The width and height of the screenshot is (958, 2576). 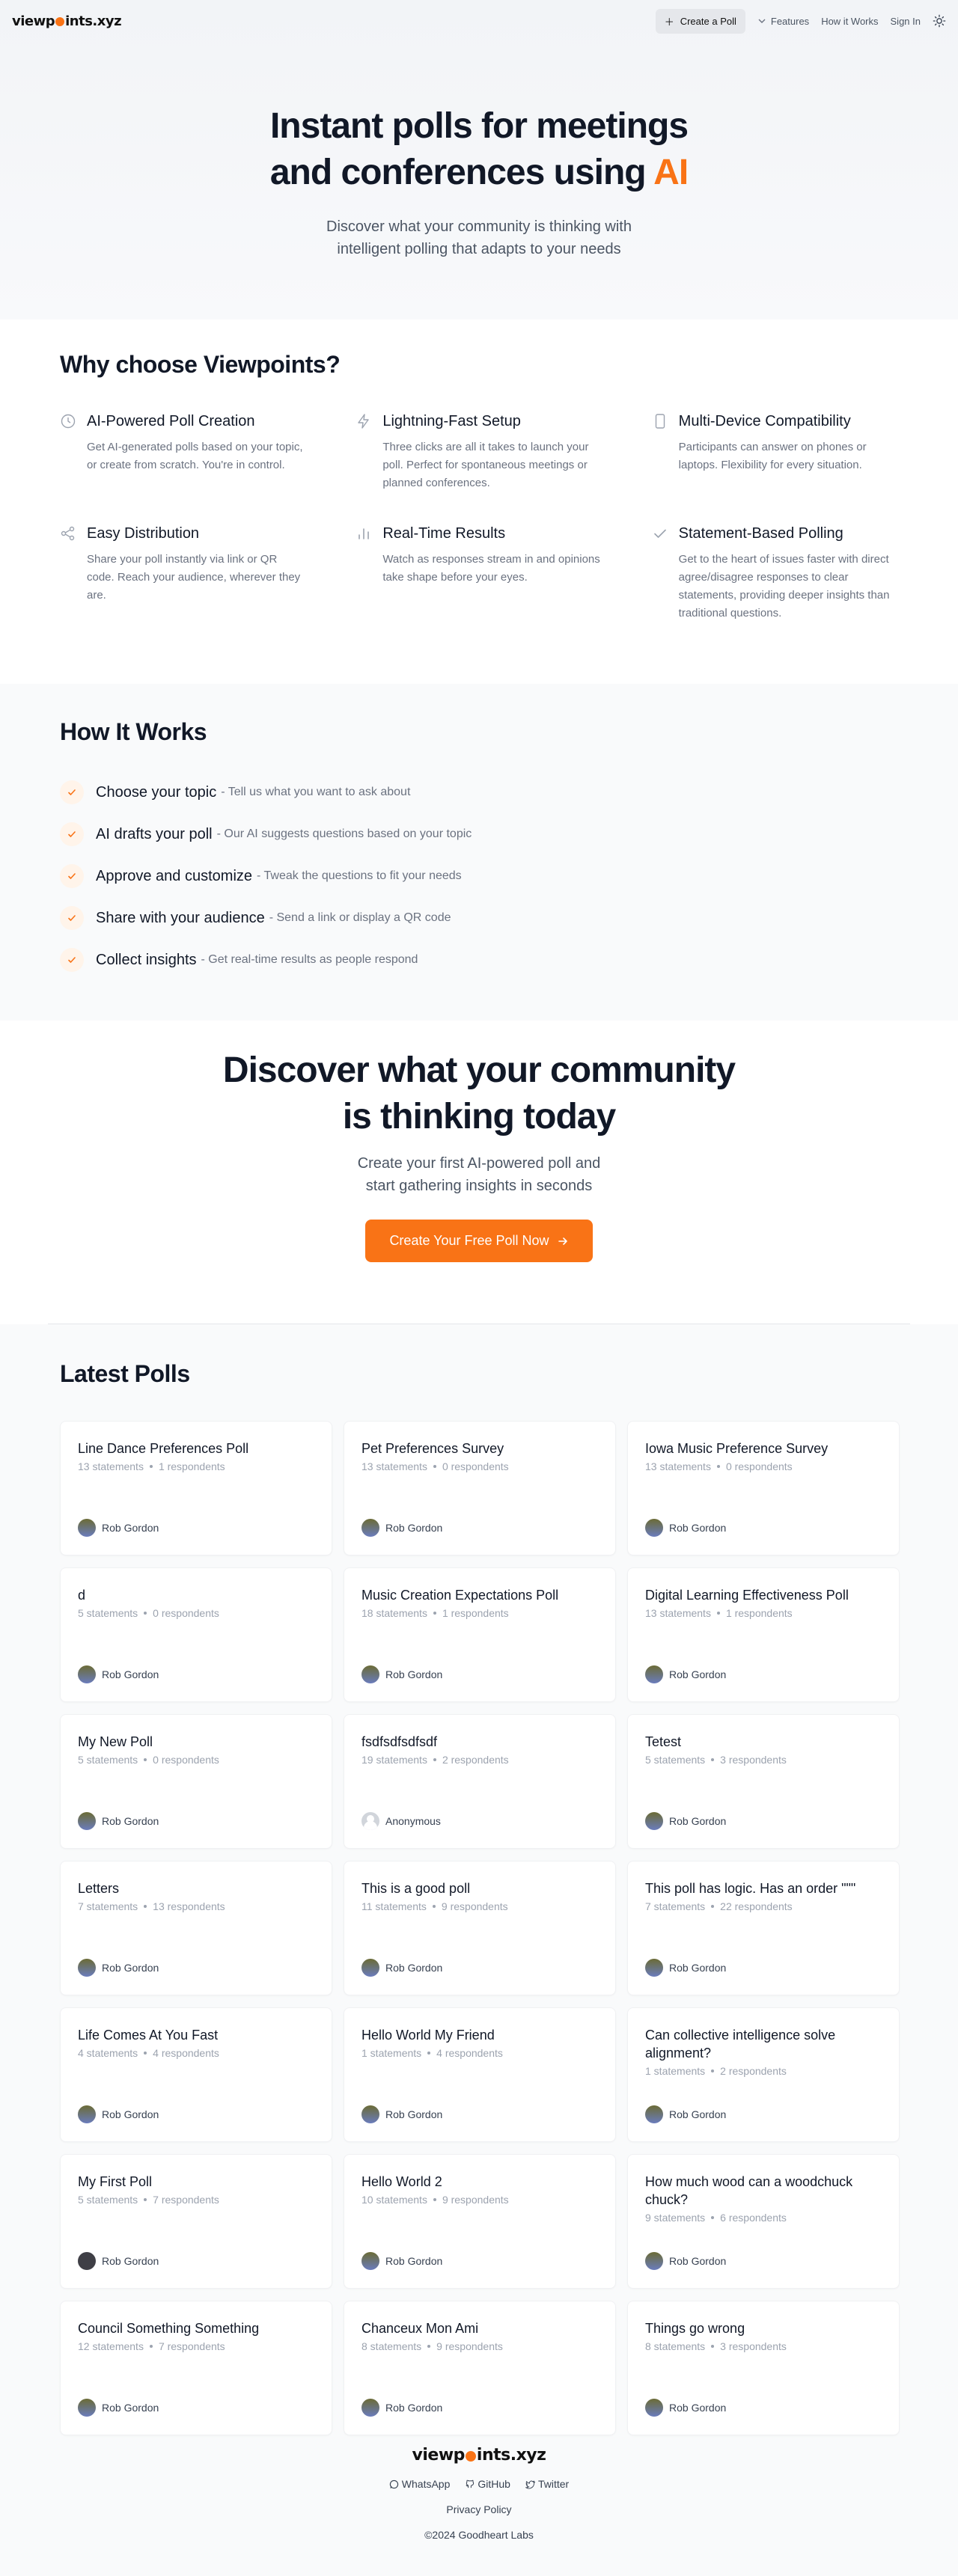 I want to click on poll-meta: 1 statements 2 respondents, so click(x=763, y=2071).